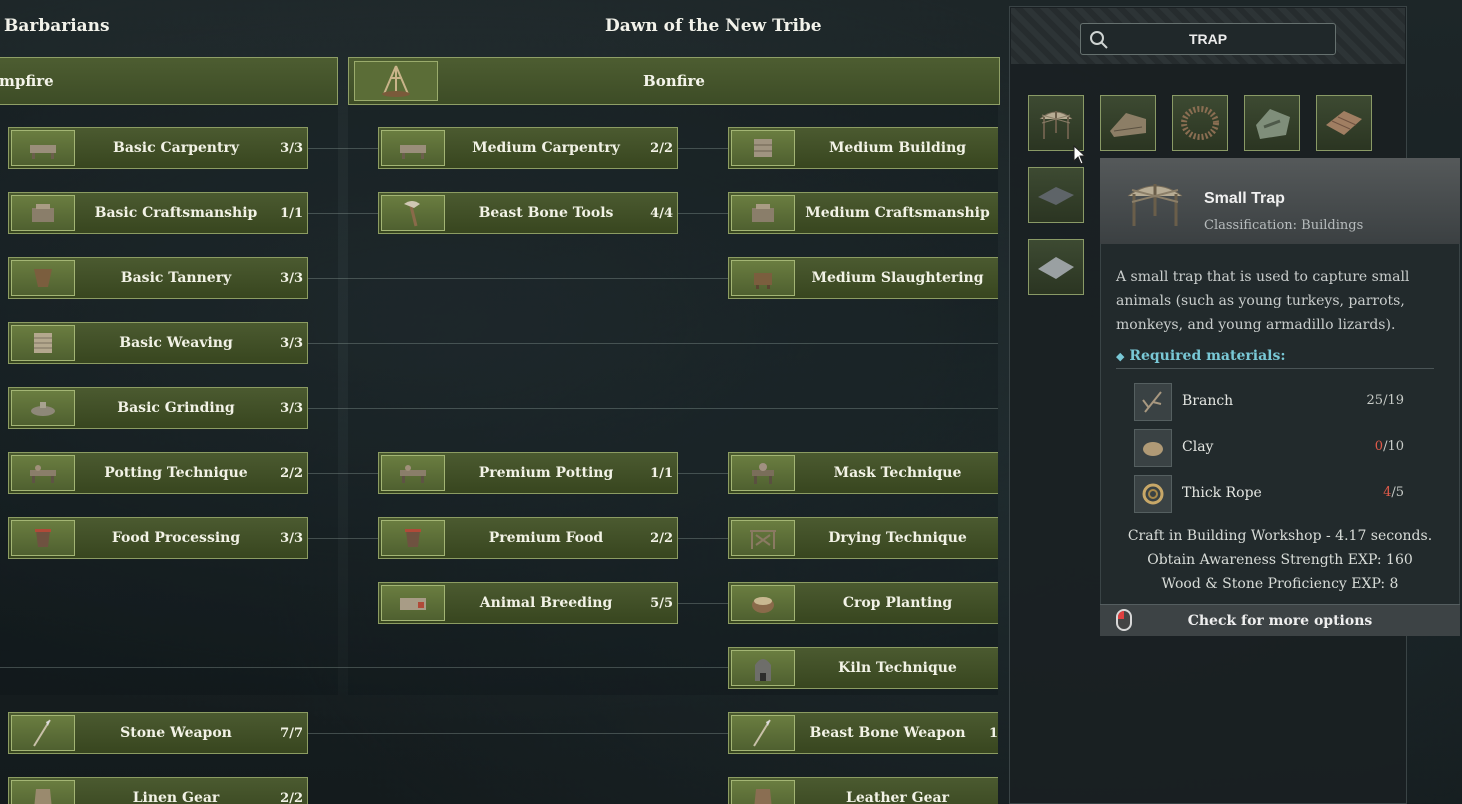  I want to click on stage-label: mpfire, so click(27, 81).